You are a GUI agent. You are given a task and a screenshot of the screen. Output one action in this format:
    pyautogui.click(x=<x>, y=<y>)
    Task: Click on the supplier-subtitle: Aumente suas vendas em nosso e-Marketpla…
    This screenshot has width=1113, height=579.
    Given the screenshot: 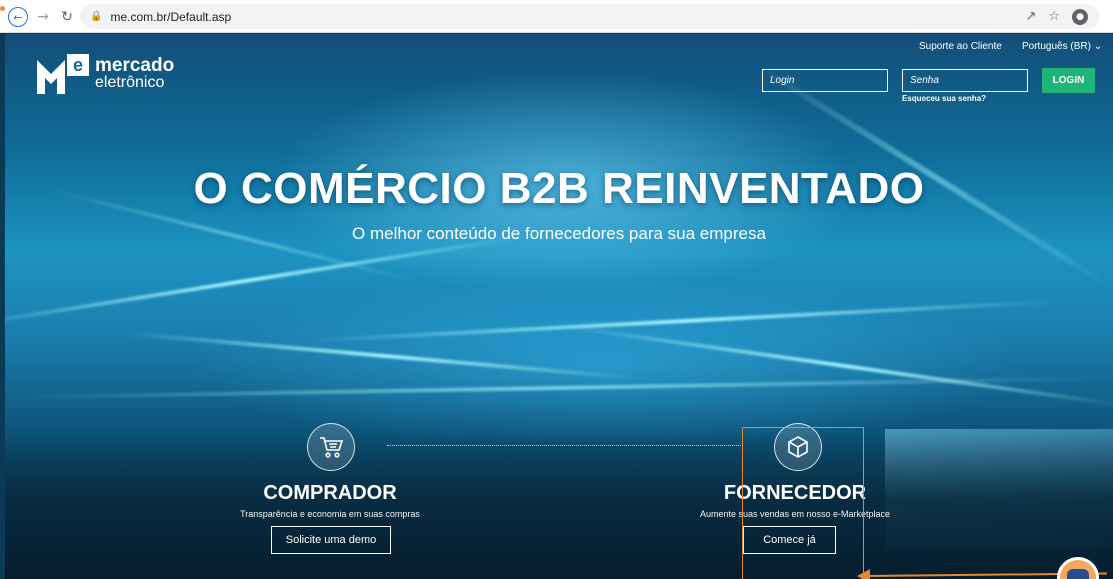 What is the action you would take?
    pyautogui.click(x=795, y=514)
    